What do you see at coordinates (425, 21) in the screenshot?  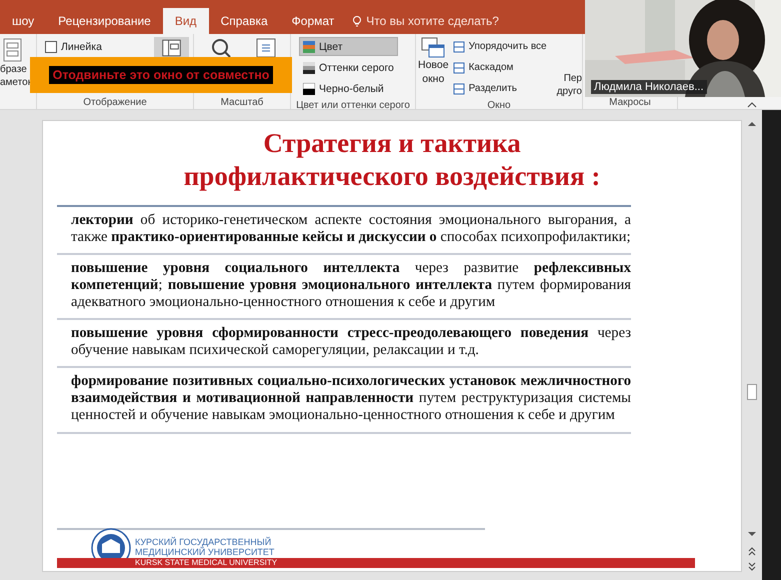 I see `tell-me-field: Что вы хотите сделать?` at bounding box center [425, 21].